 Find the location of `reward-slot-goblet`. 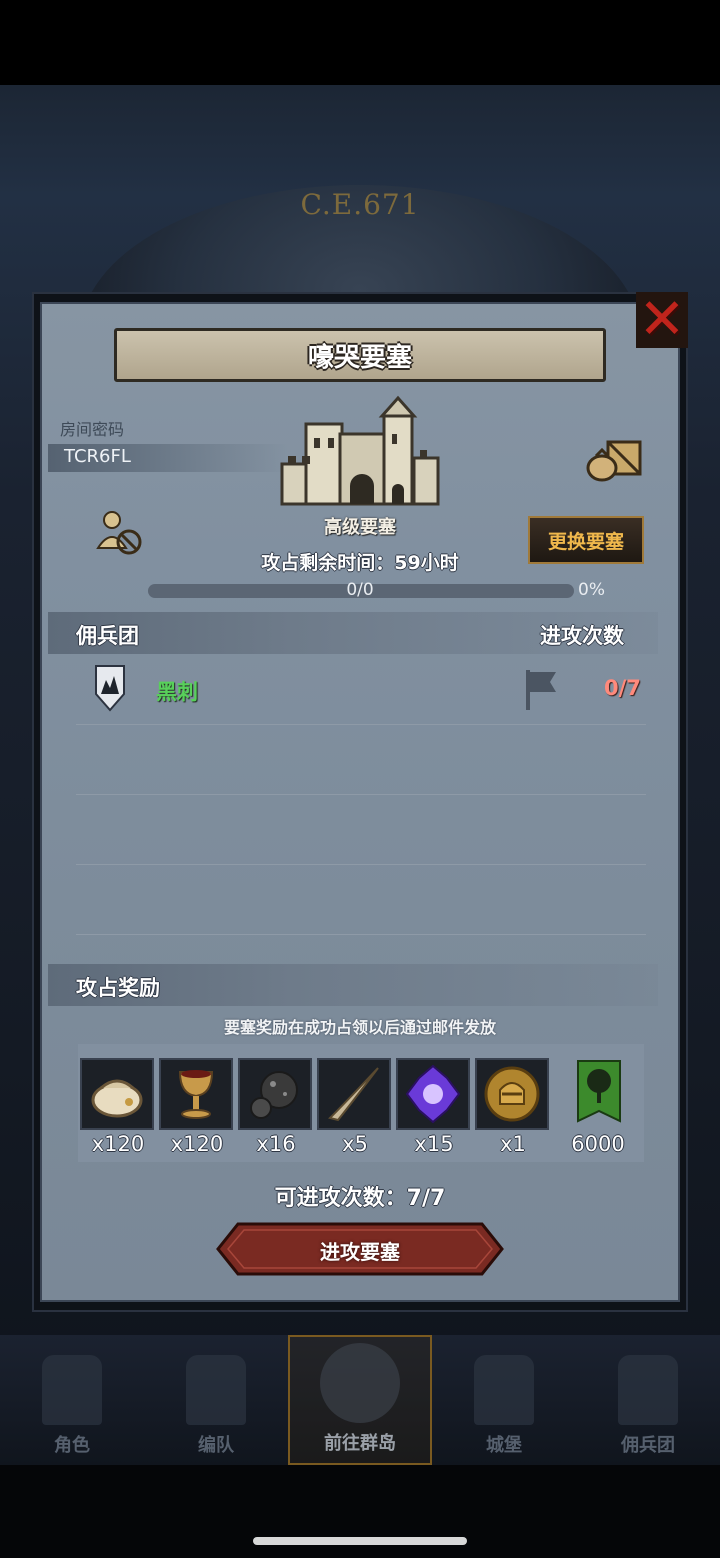

reward-slot-goblet is located at coordinates (196, 1094).